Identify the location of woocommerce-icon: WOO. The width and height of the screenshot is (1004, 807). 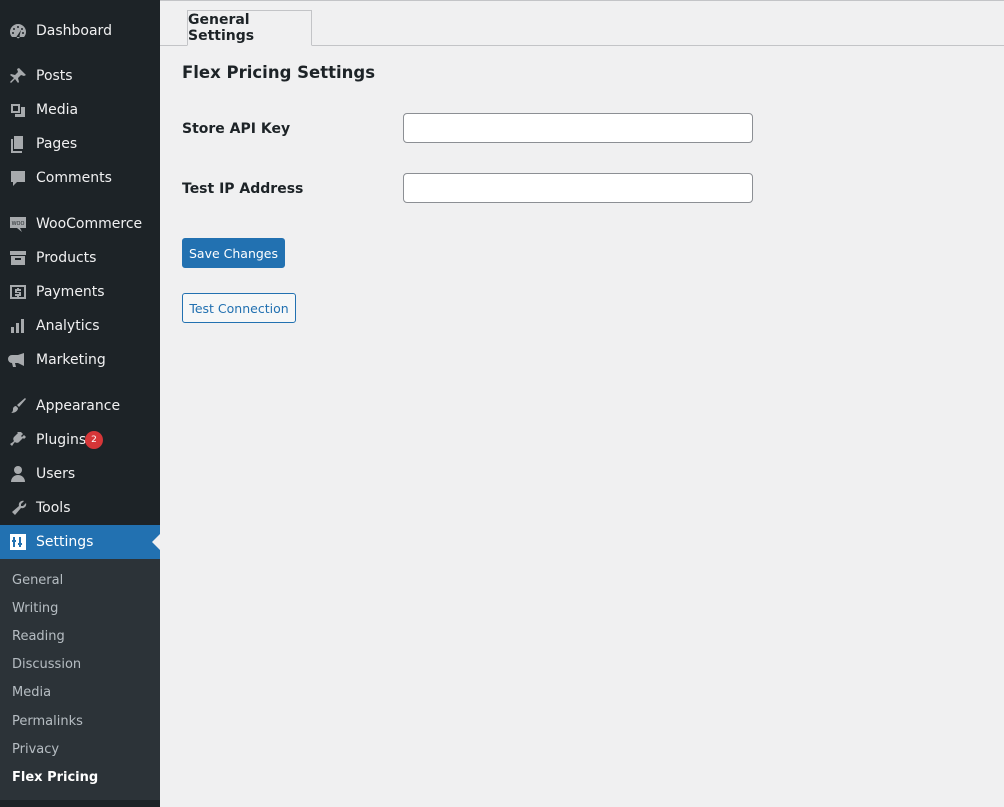
(18, 224).